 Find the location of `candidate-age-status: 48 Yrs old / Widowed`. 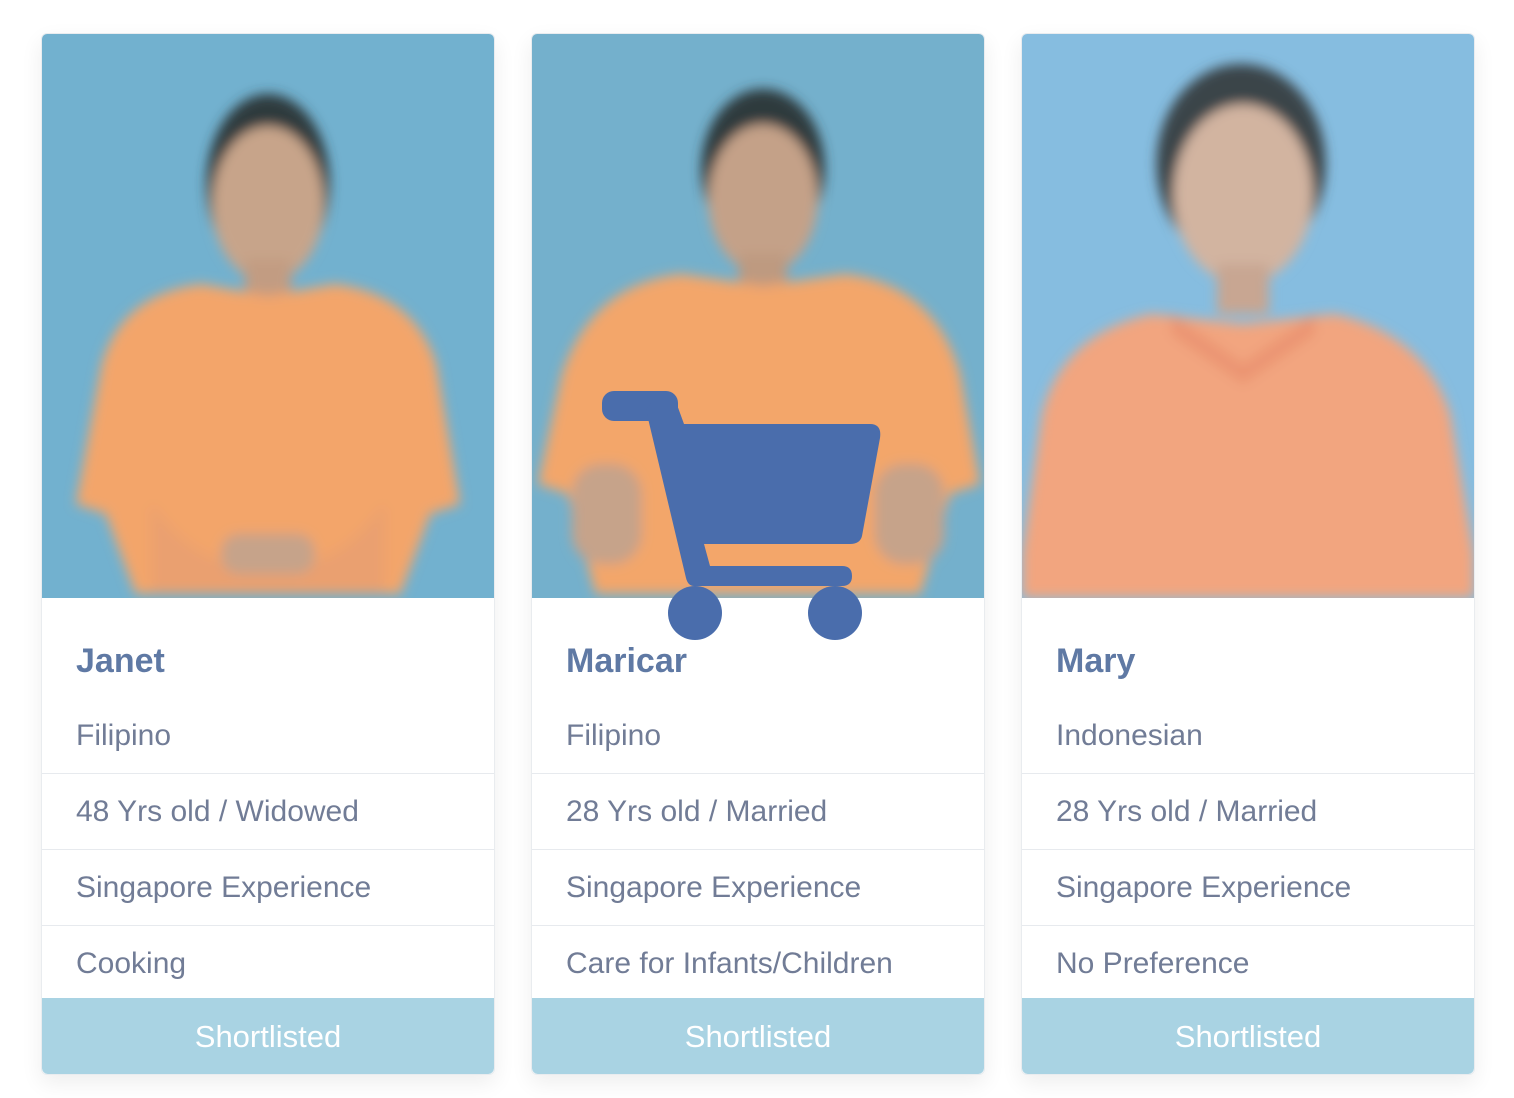

candidate-age-status: 48 Yrs old / Widowed is located at coordinates (268, 812).